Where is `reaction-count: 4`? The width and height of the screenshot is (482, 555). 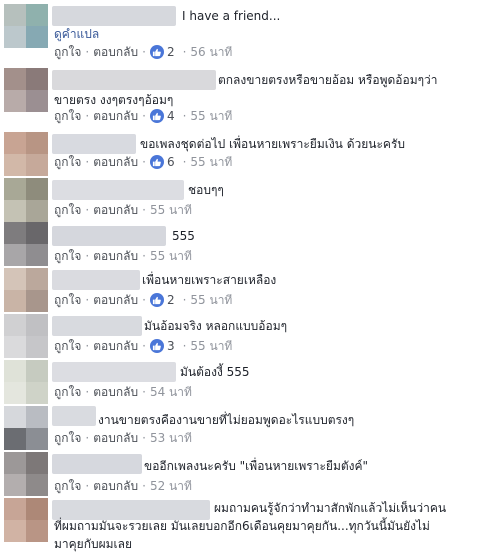 reaction-count: 4 is located at coordinates (171, 116).